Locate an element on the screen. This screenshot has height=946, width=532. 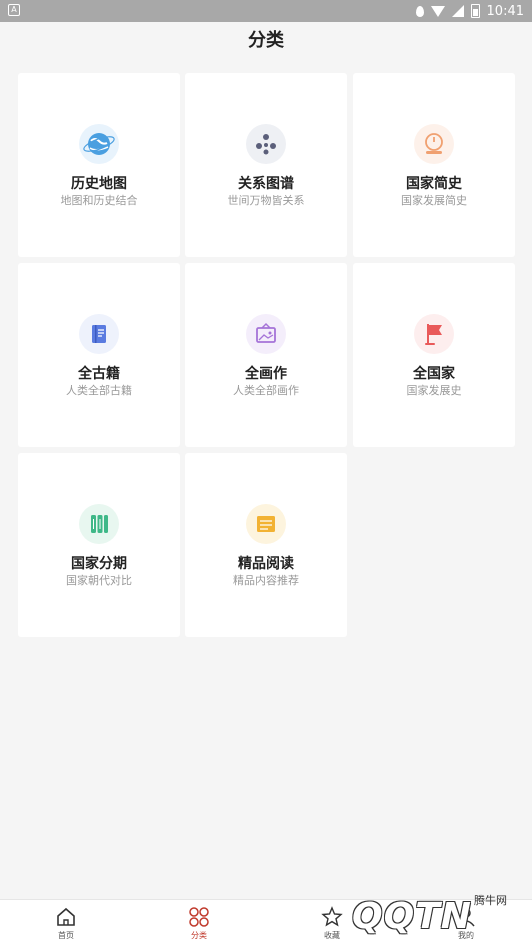
frame-icon is located at coordinates (266, 334).